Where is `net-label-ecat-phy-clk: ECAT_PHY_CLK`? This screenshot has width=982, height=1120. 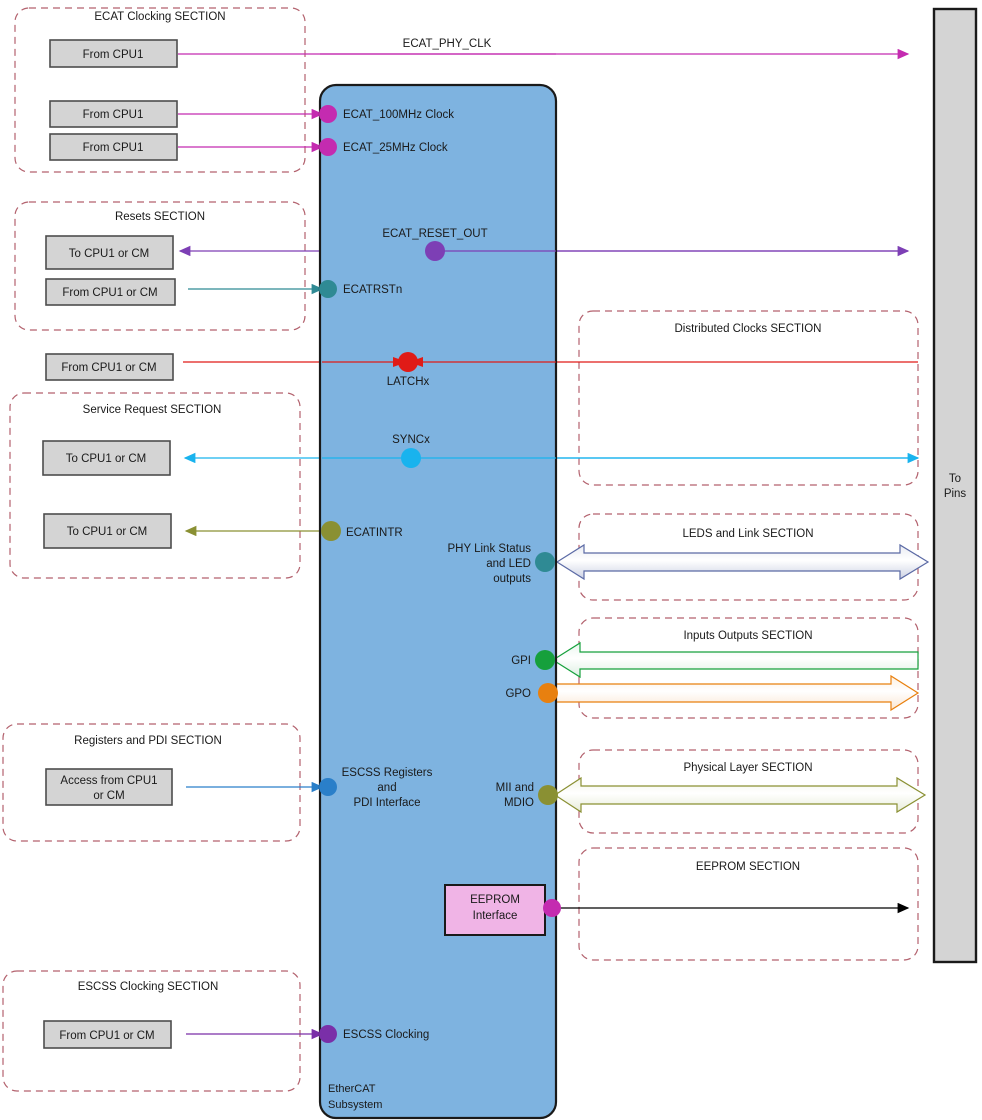
net-label-ecat-phy-clk: ECAT_PHY_CLK is located at coordinates (447, 44).